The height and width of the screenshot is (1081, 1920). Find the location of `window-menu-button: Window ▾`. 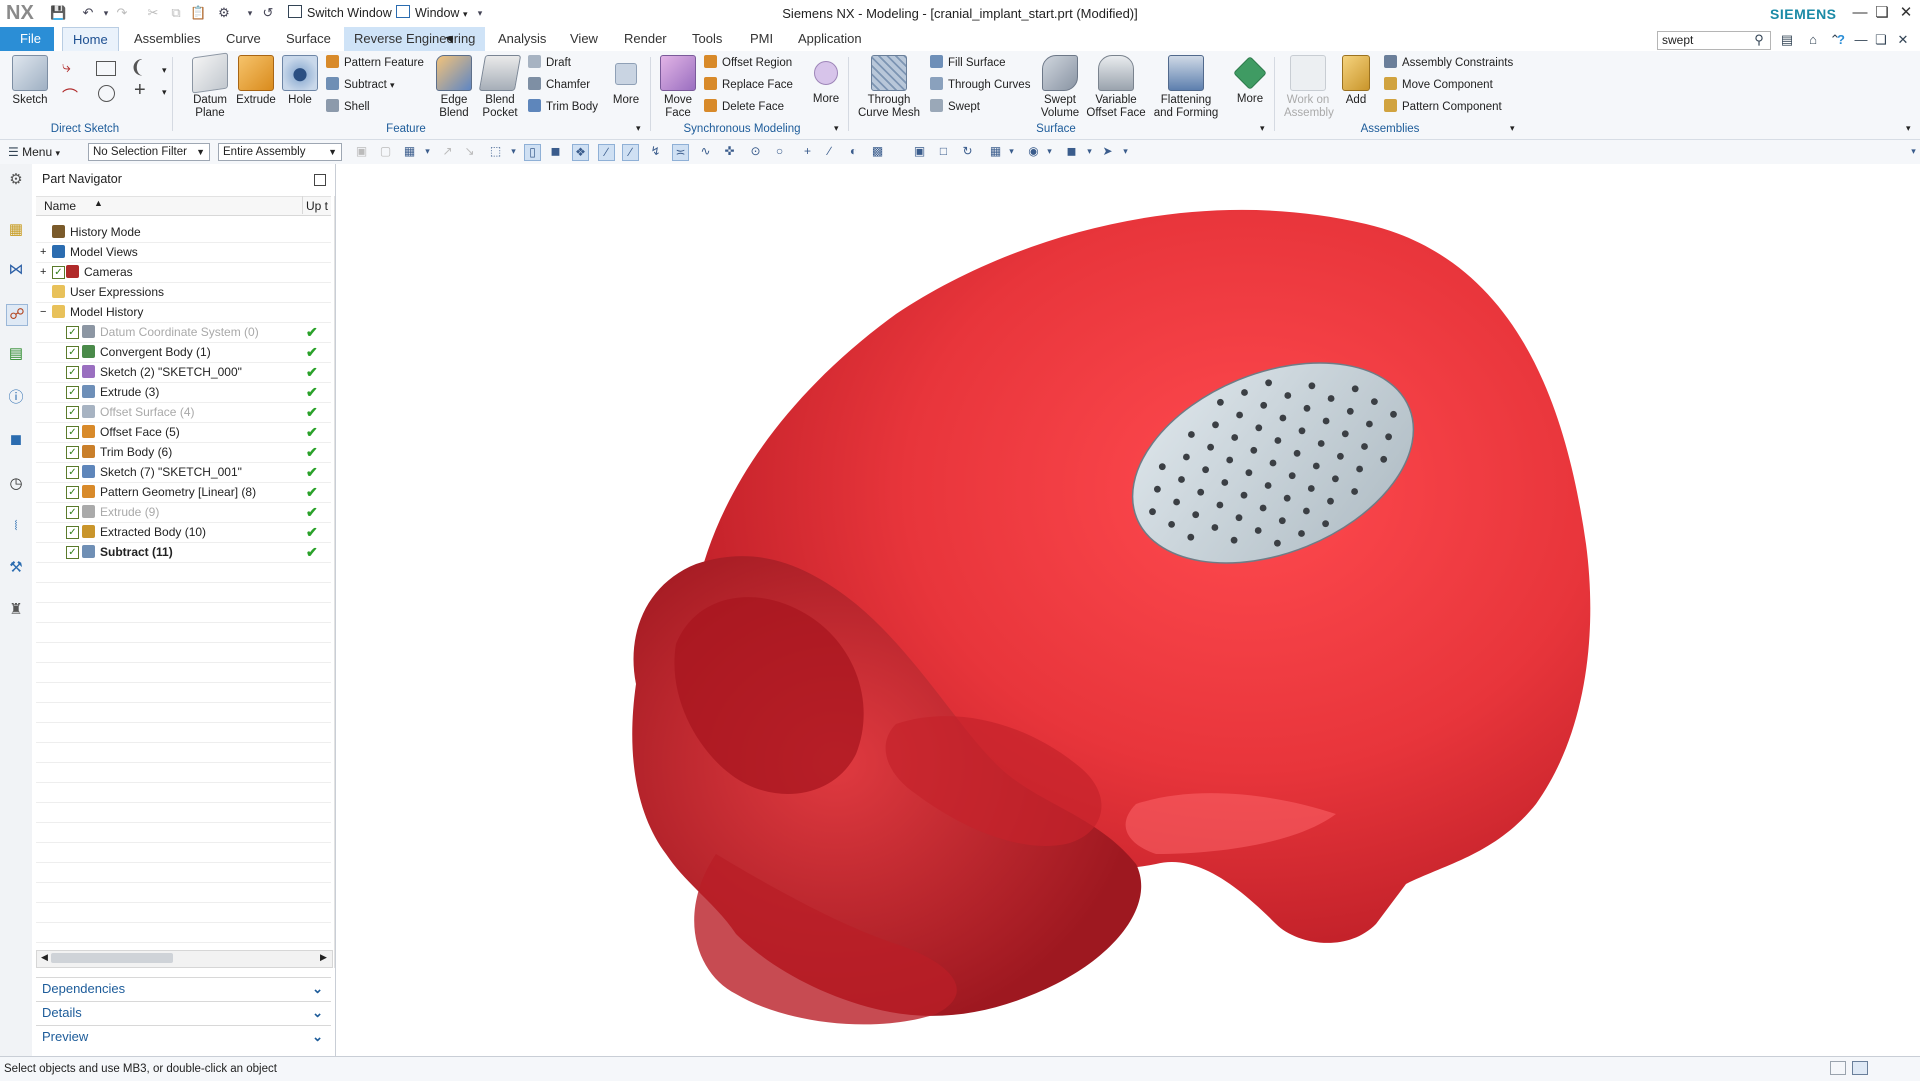

window-menu-button: Window ▾ is located at coordinates (431, 13).